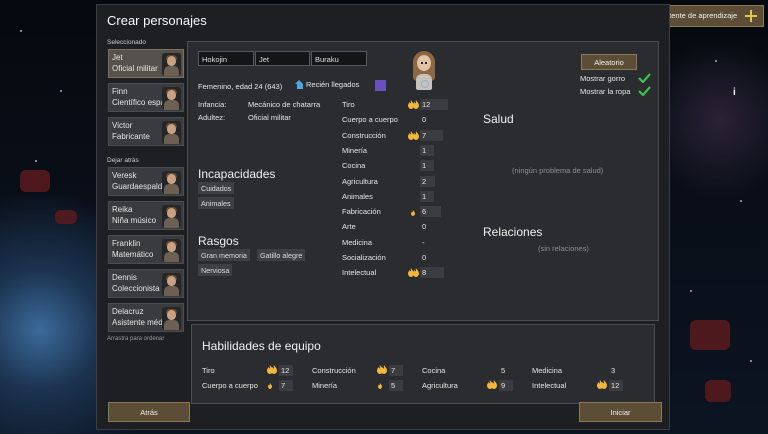 The height and width of the screenshot is (434, 768). What do you see at coordinates (269, 117) in the screenshot?
I see `adulthood-backstory: Oficial militar` at bounding box center [269, 117].